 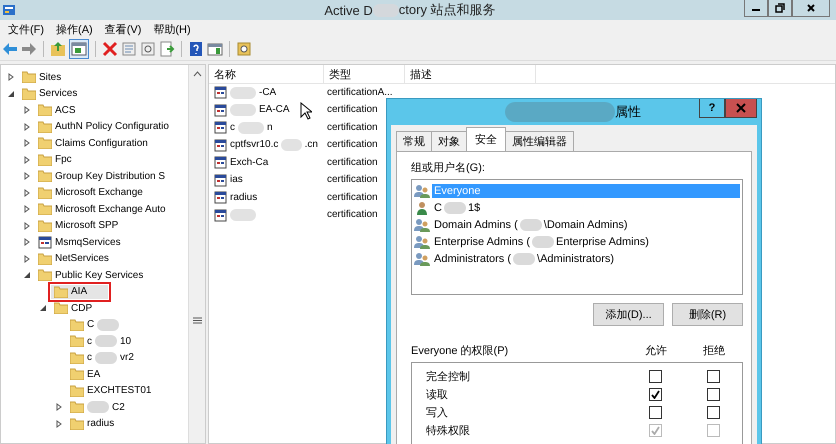 What do you see at coordinates (448, 167) in the screenshot?
I see `group-label: 组或用户名(G):` at bounding box center [448, 167].